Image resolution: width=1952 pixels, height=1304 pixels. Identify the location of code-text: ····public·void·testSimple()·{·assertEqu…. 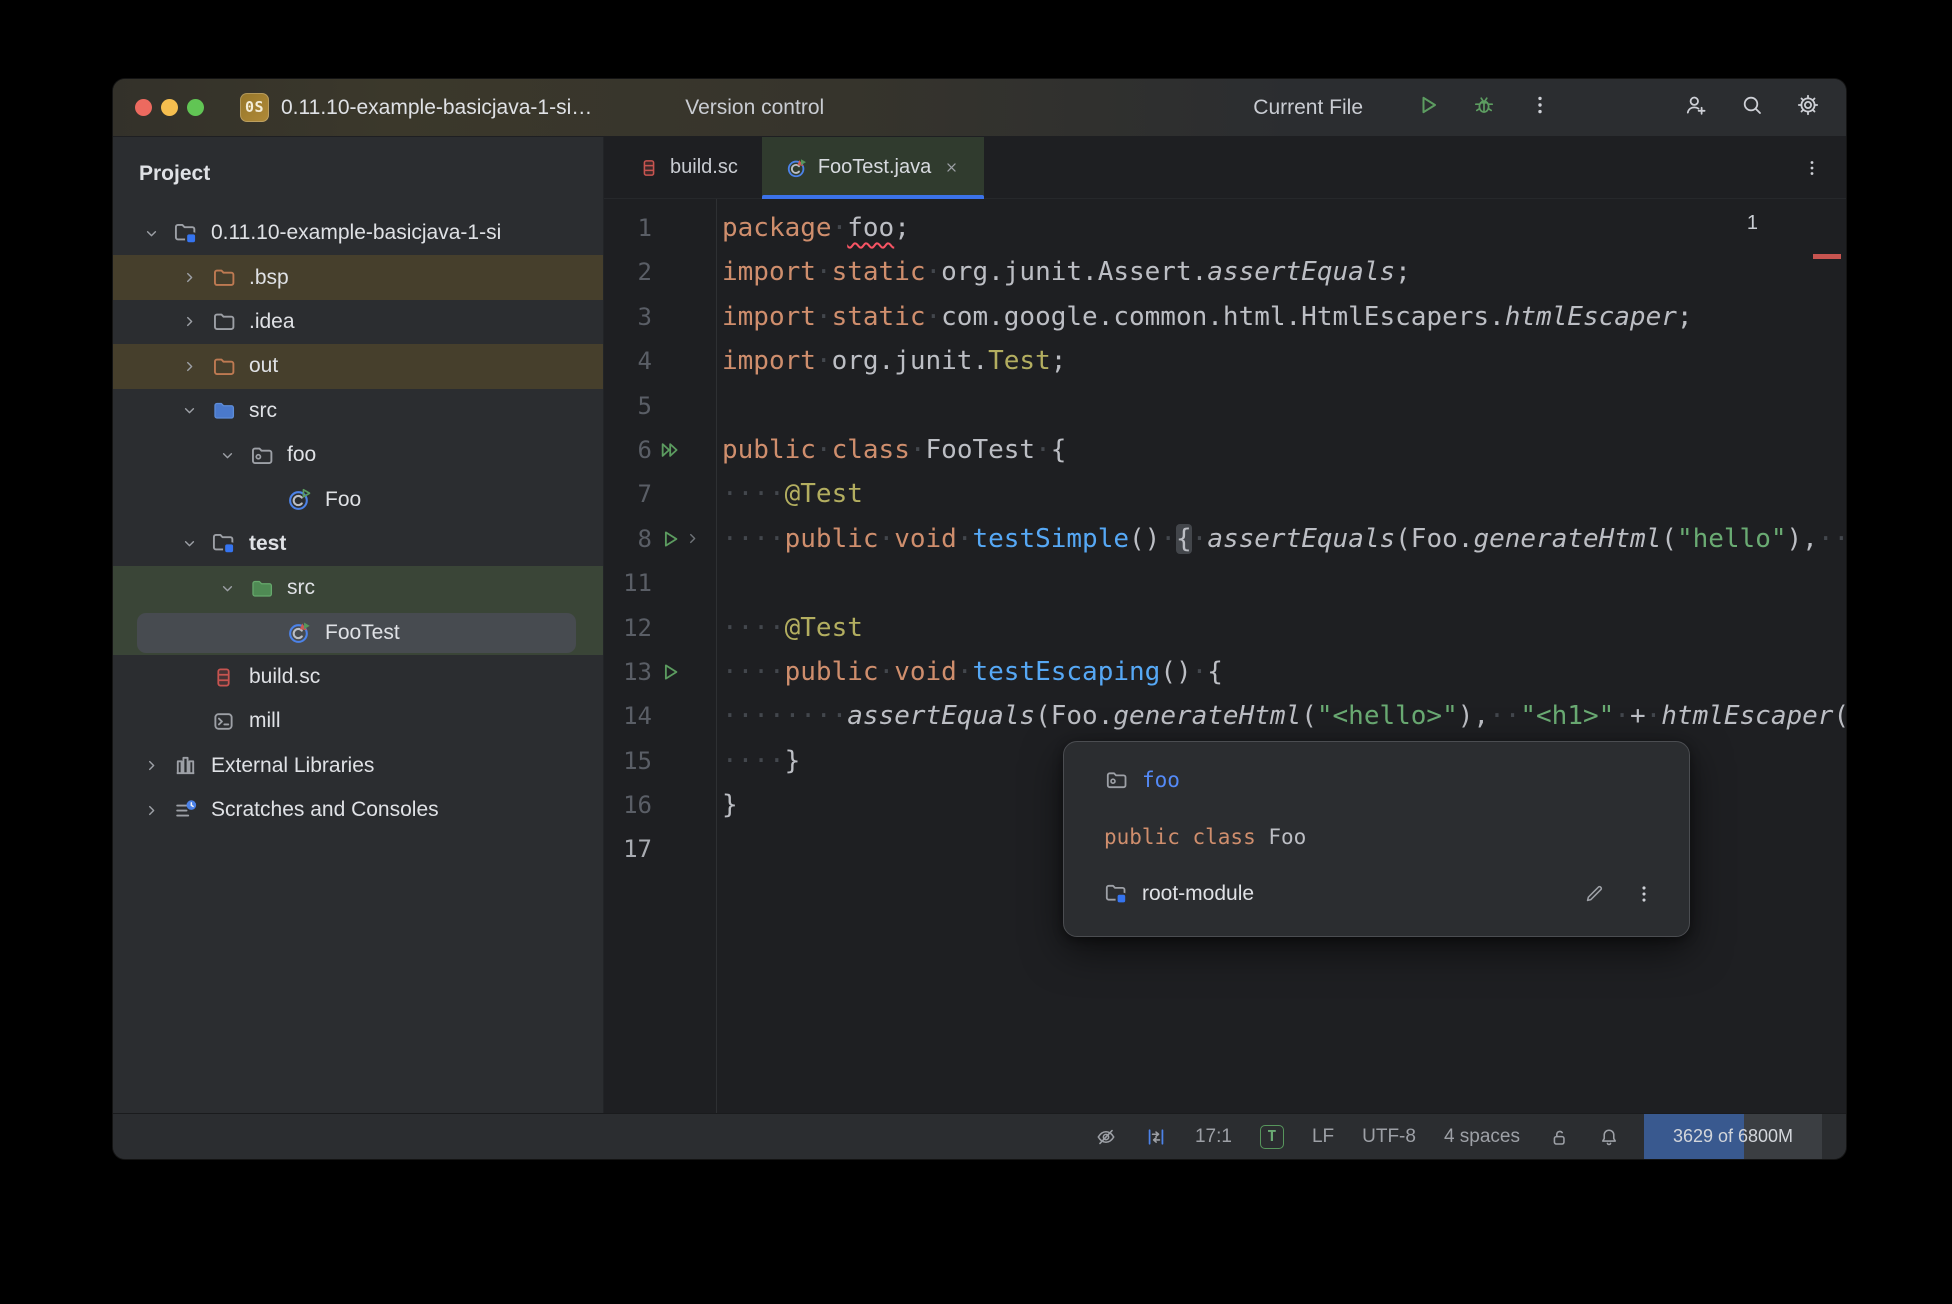
(1284, 538).